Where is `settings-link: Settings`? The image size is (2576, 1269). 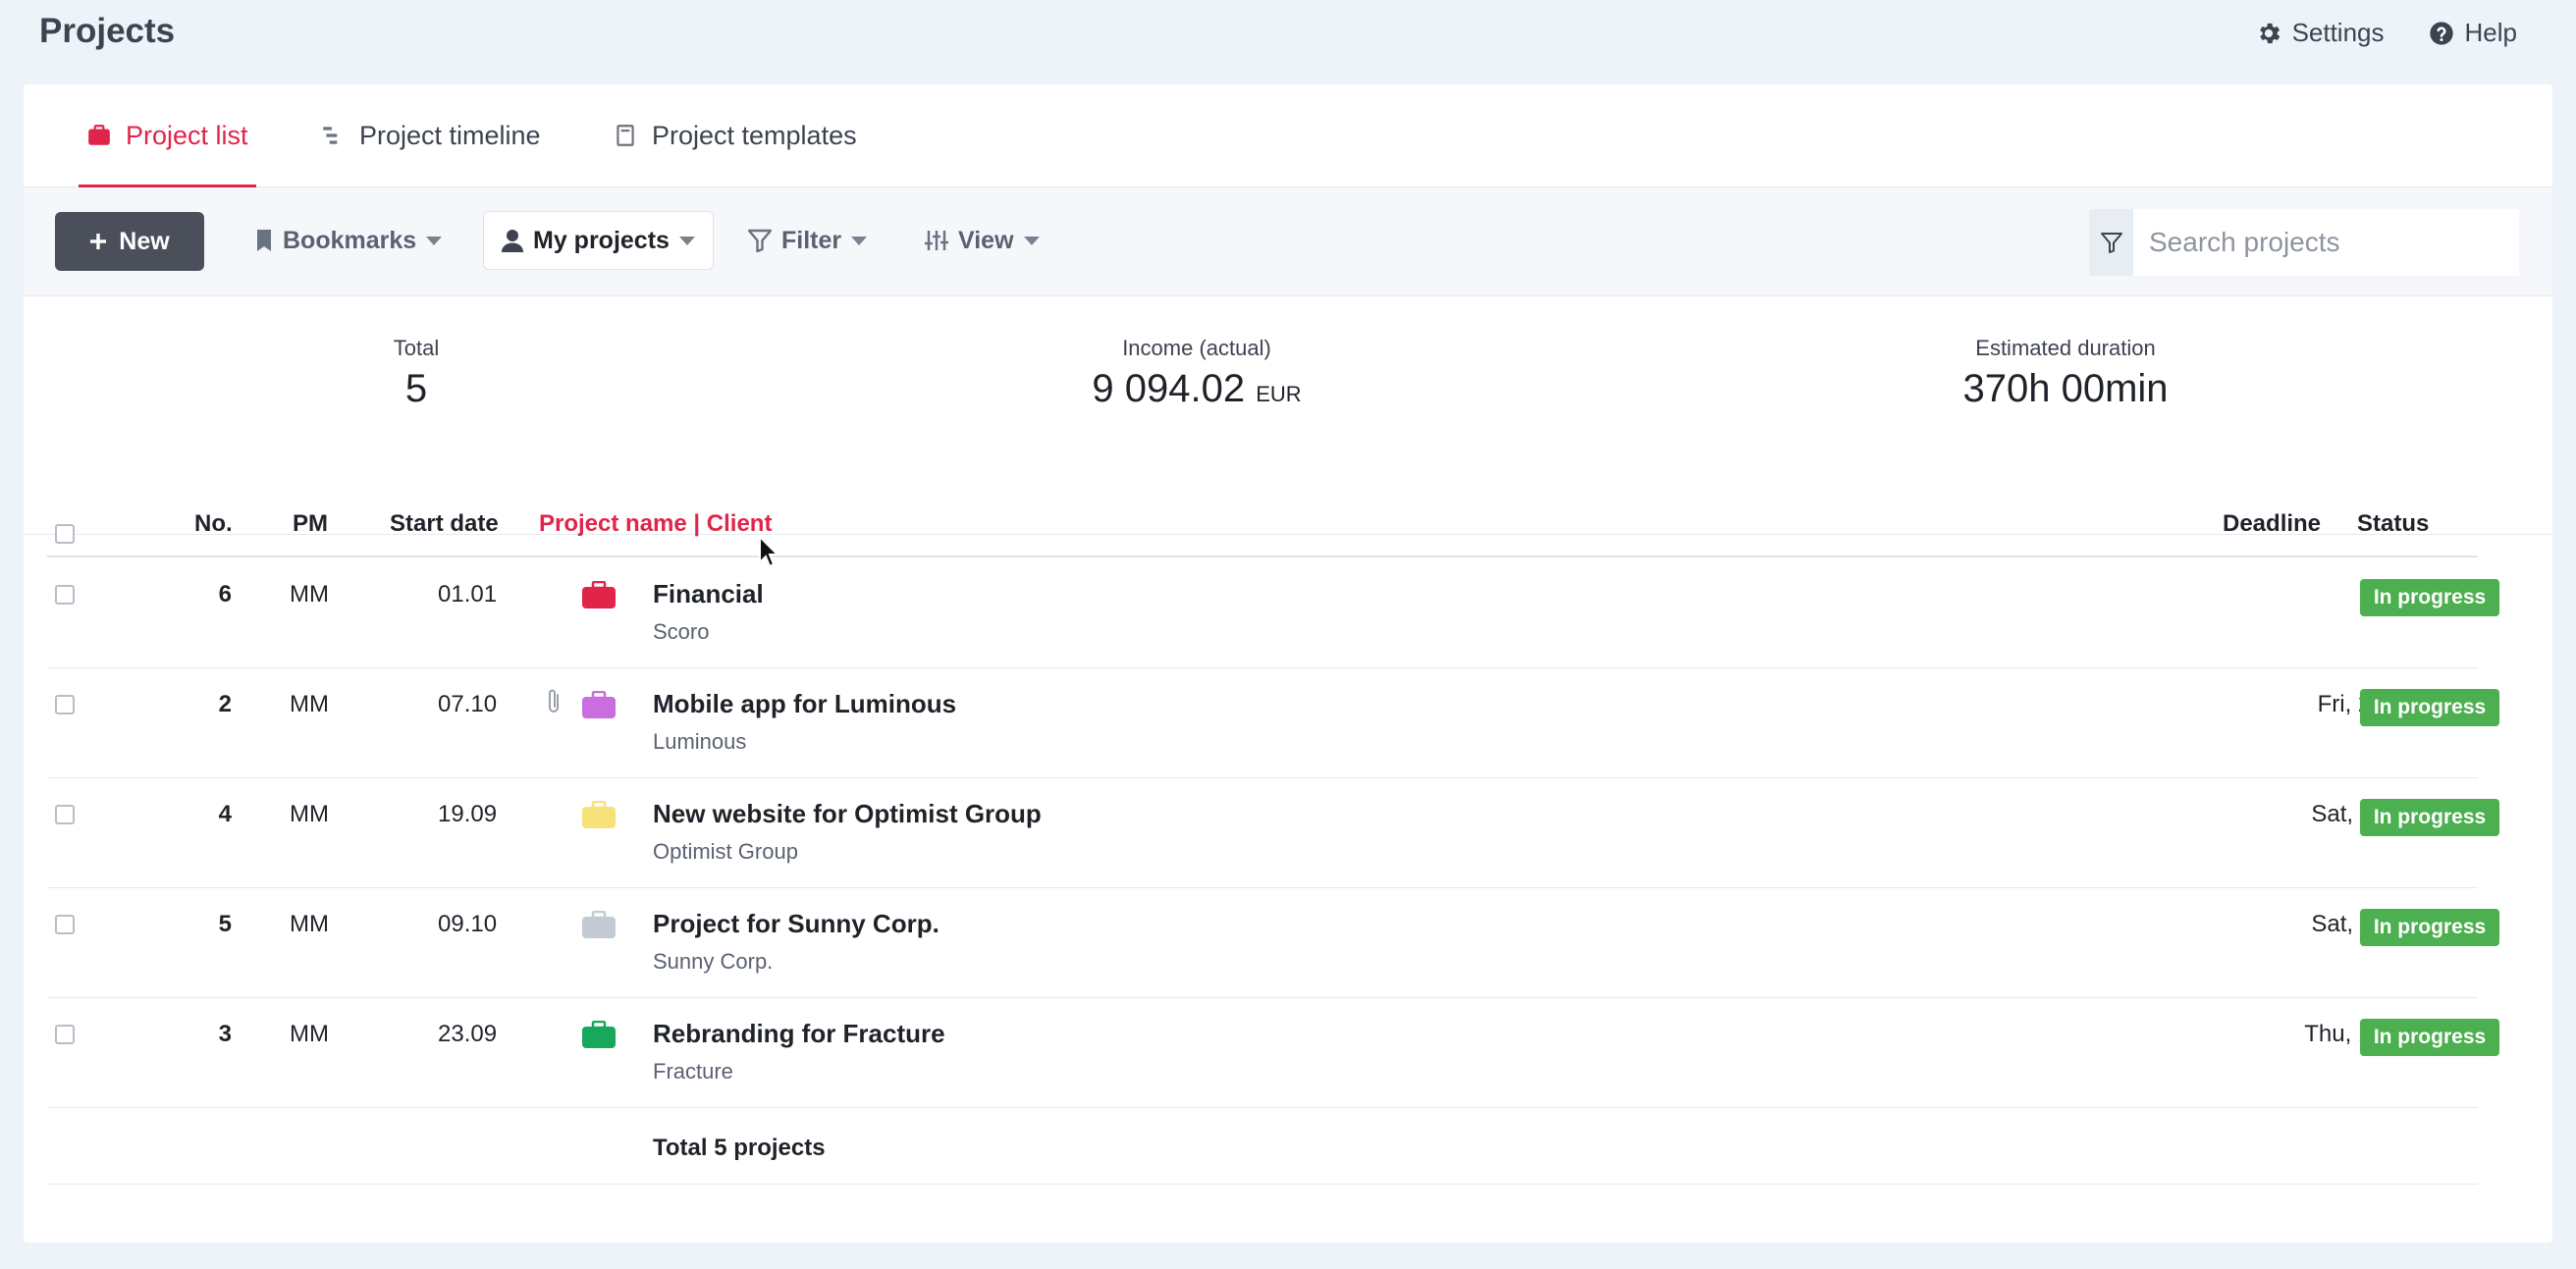 settings-link: Settings is located at coordinates (2320, 33).